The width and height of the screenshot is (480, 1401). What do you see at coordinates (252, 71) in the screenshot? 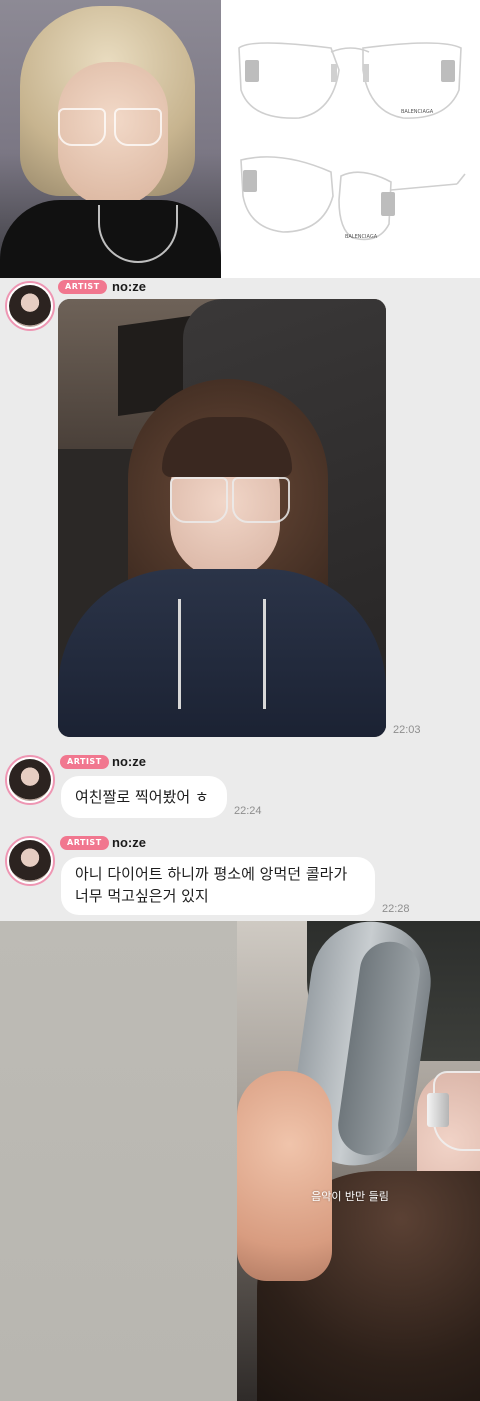
I see `front-left-hinge` at bounding box center [252, 71].